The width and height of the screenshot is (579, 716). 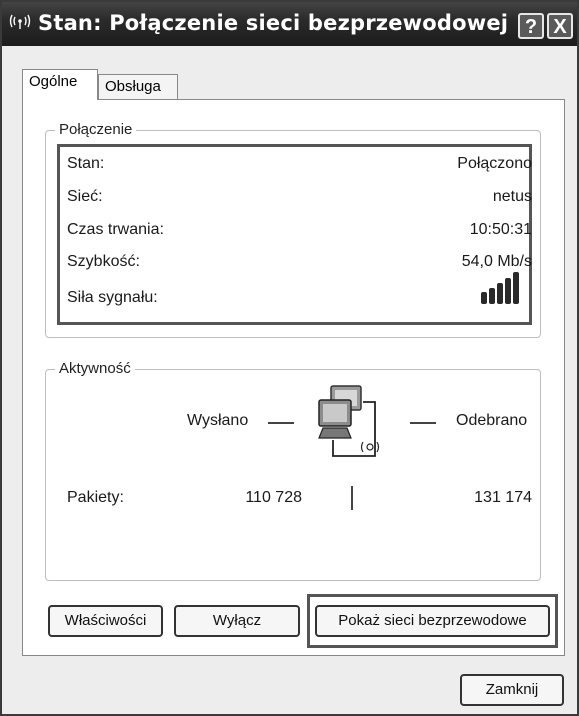 What do you see at coordinates (273, 23) in the screenshot?
I see `window-title: Stan: Połączenie sieci bezprzewodowej` at bounding box center [273, 23].